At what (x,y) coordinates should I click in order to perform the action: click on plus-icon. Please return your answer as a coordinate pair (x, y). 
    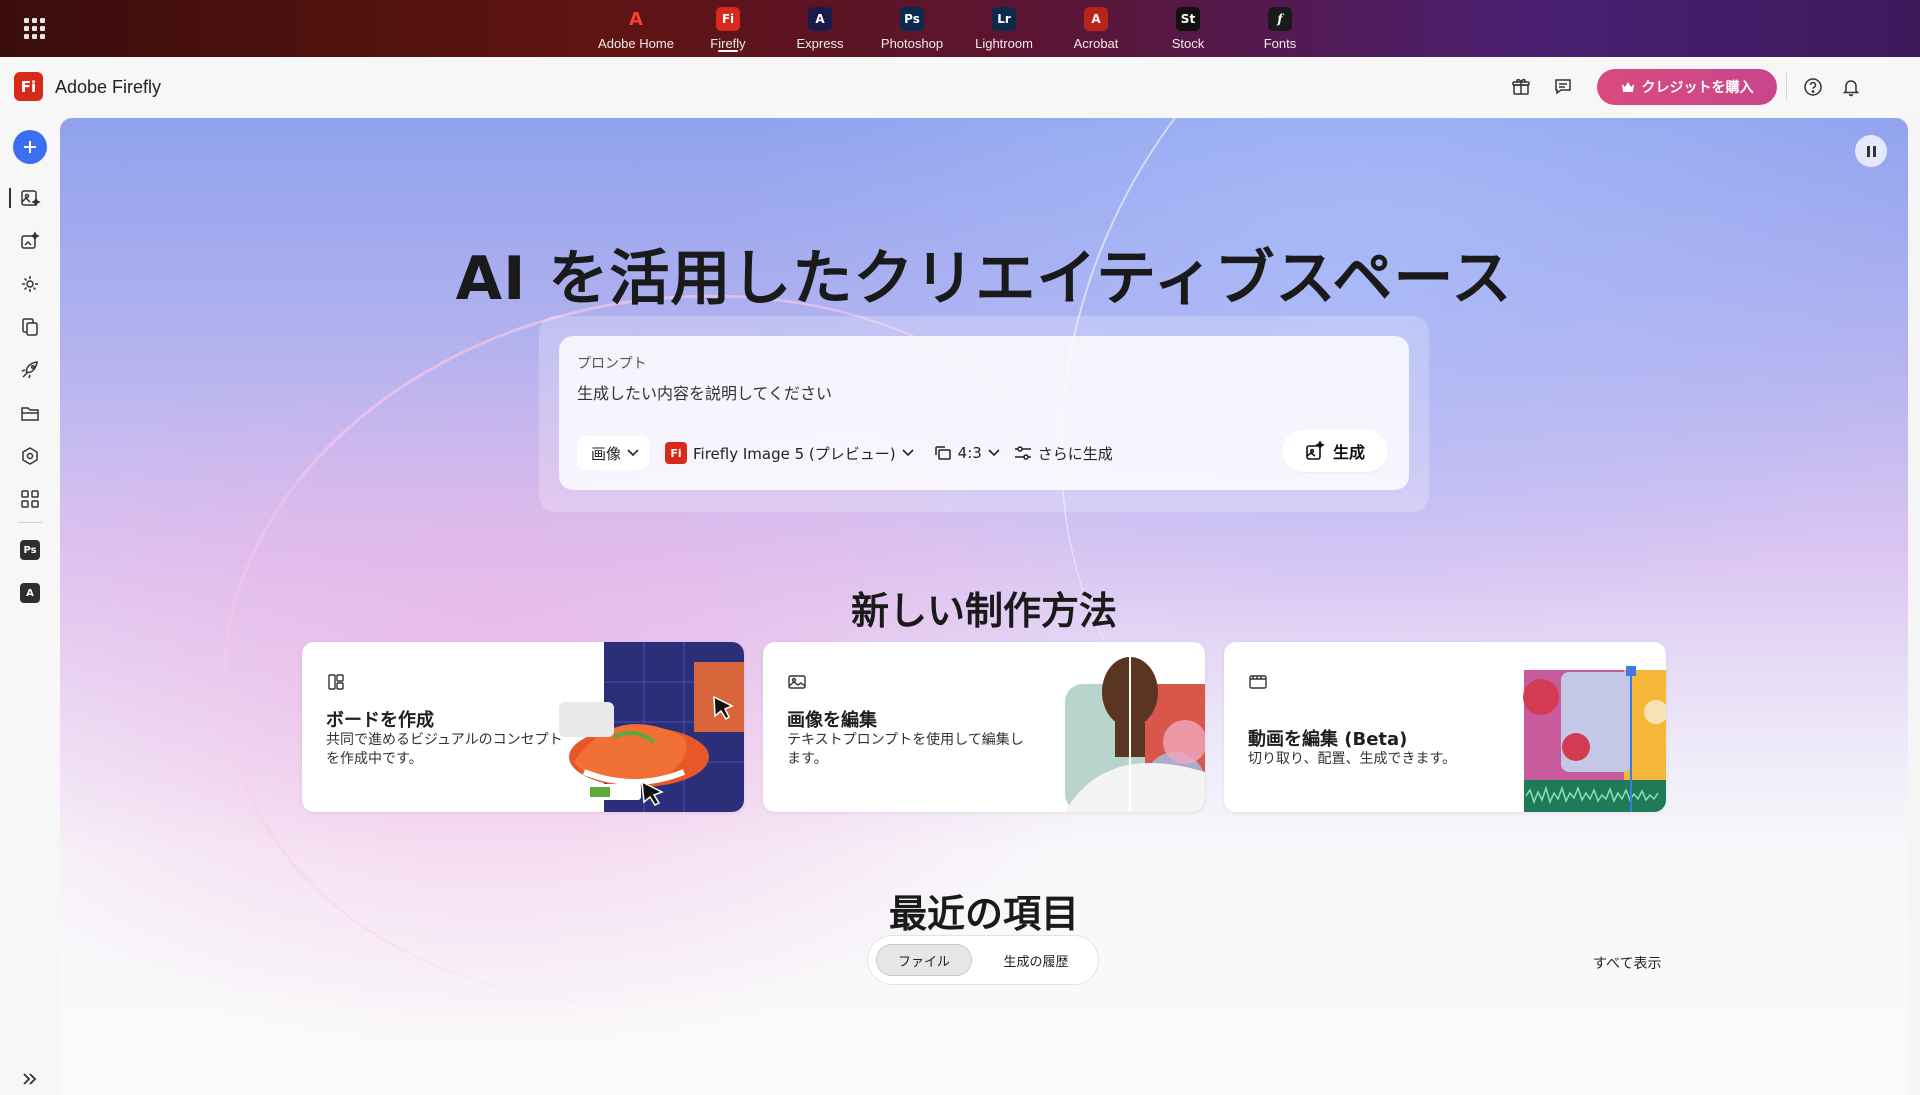
    Looking at the image, I should click on (30, 147).